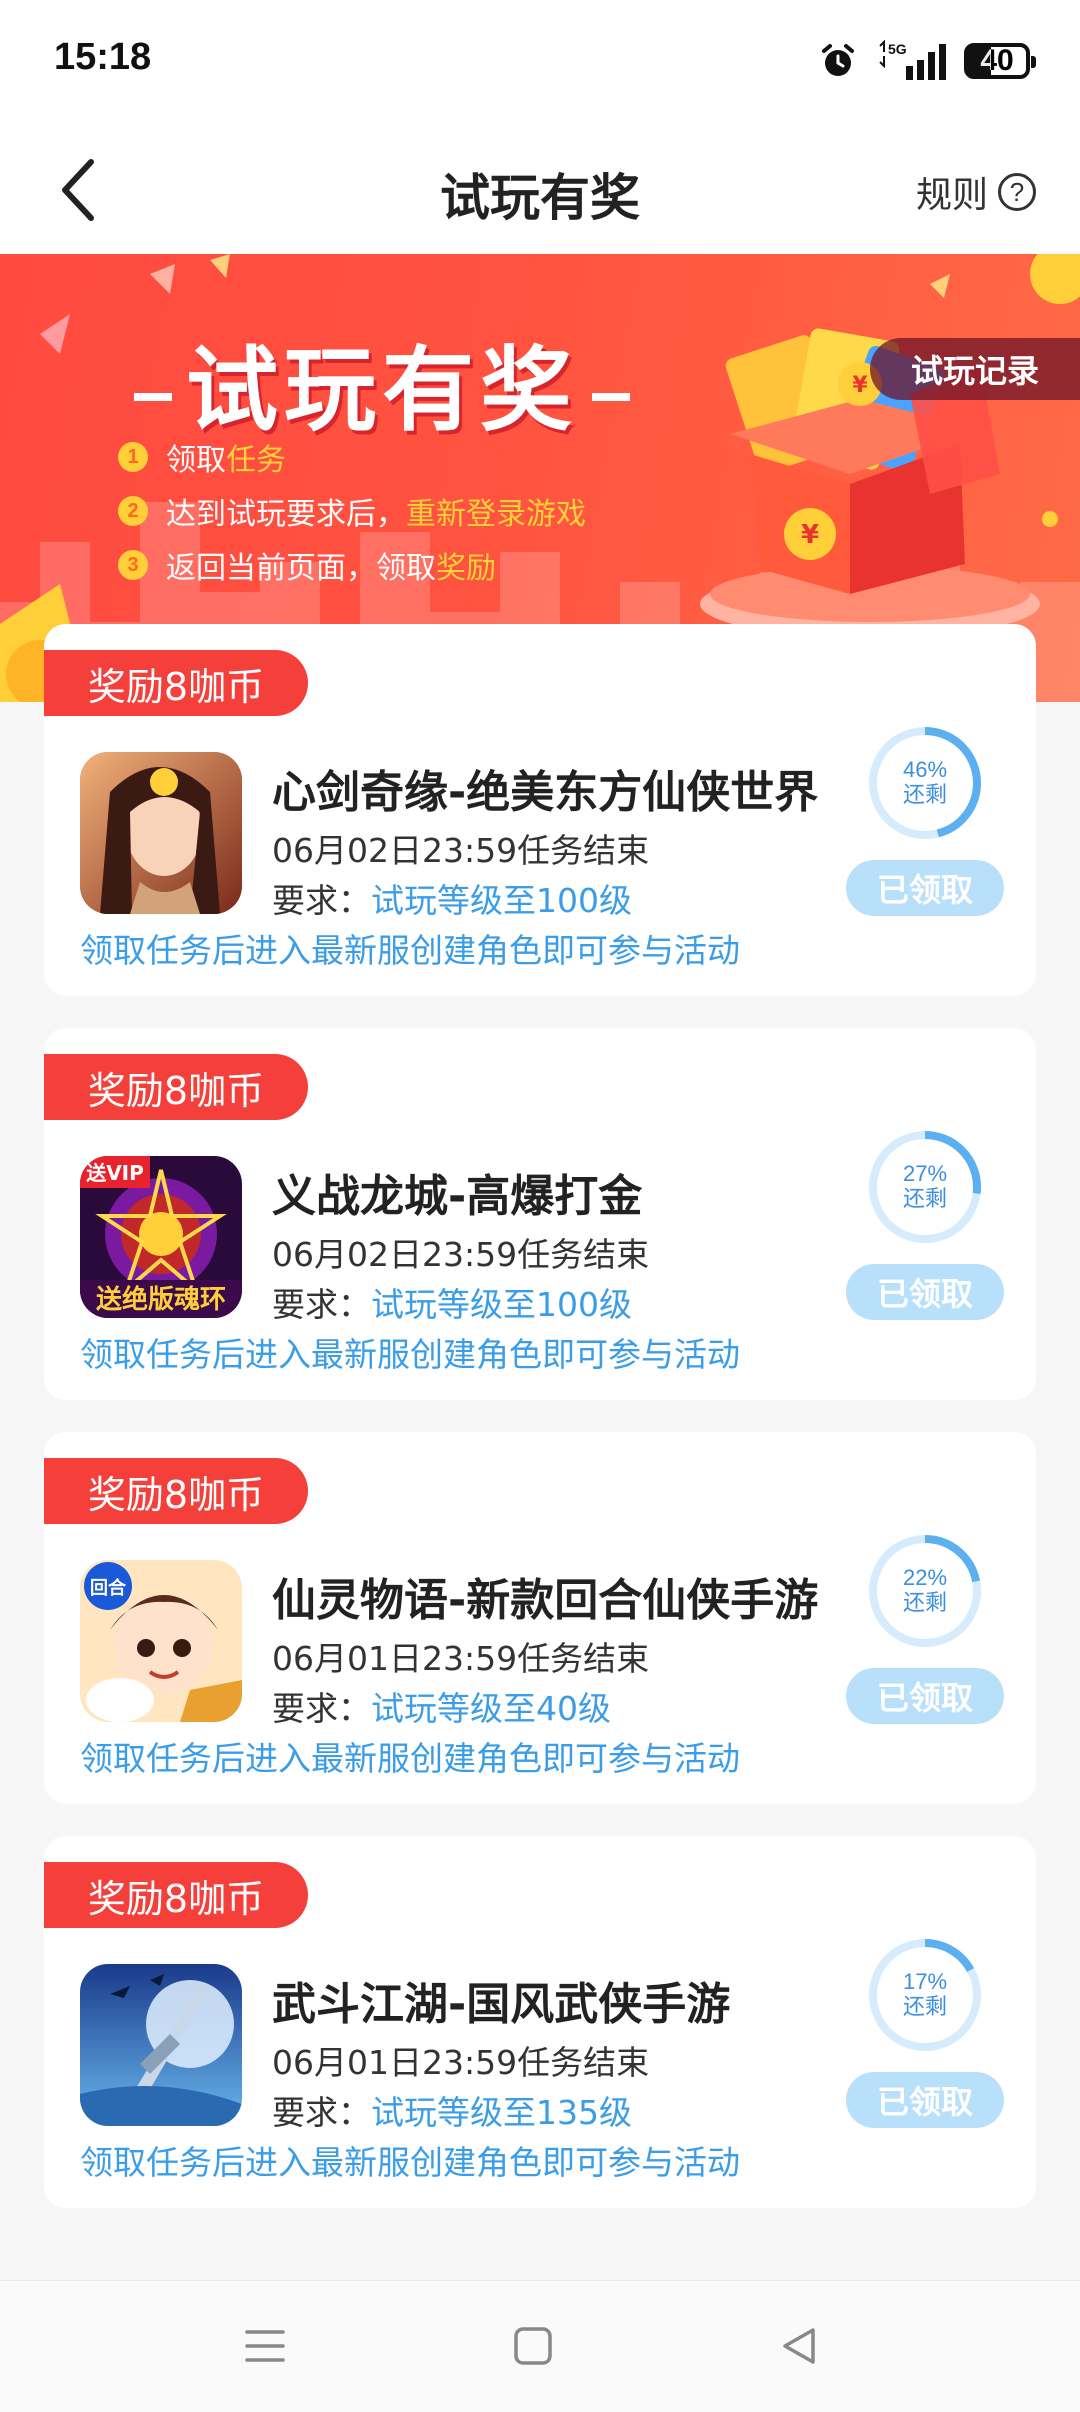 The image size is (1080, 2412). Describe the element at coordinates (256, 460) in the screenshot. I see `step-highlight: 任务` at that location.